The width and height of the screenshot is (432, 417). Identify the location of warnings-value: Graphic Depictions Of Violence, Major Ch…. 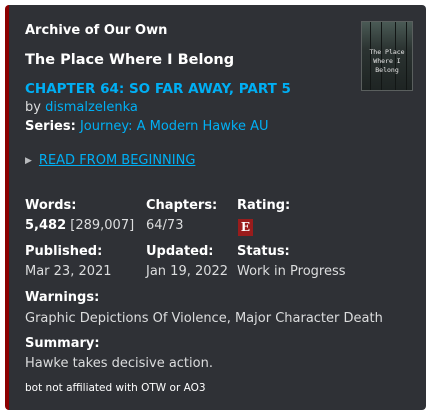
(204, 318).